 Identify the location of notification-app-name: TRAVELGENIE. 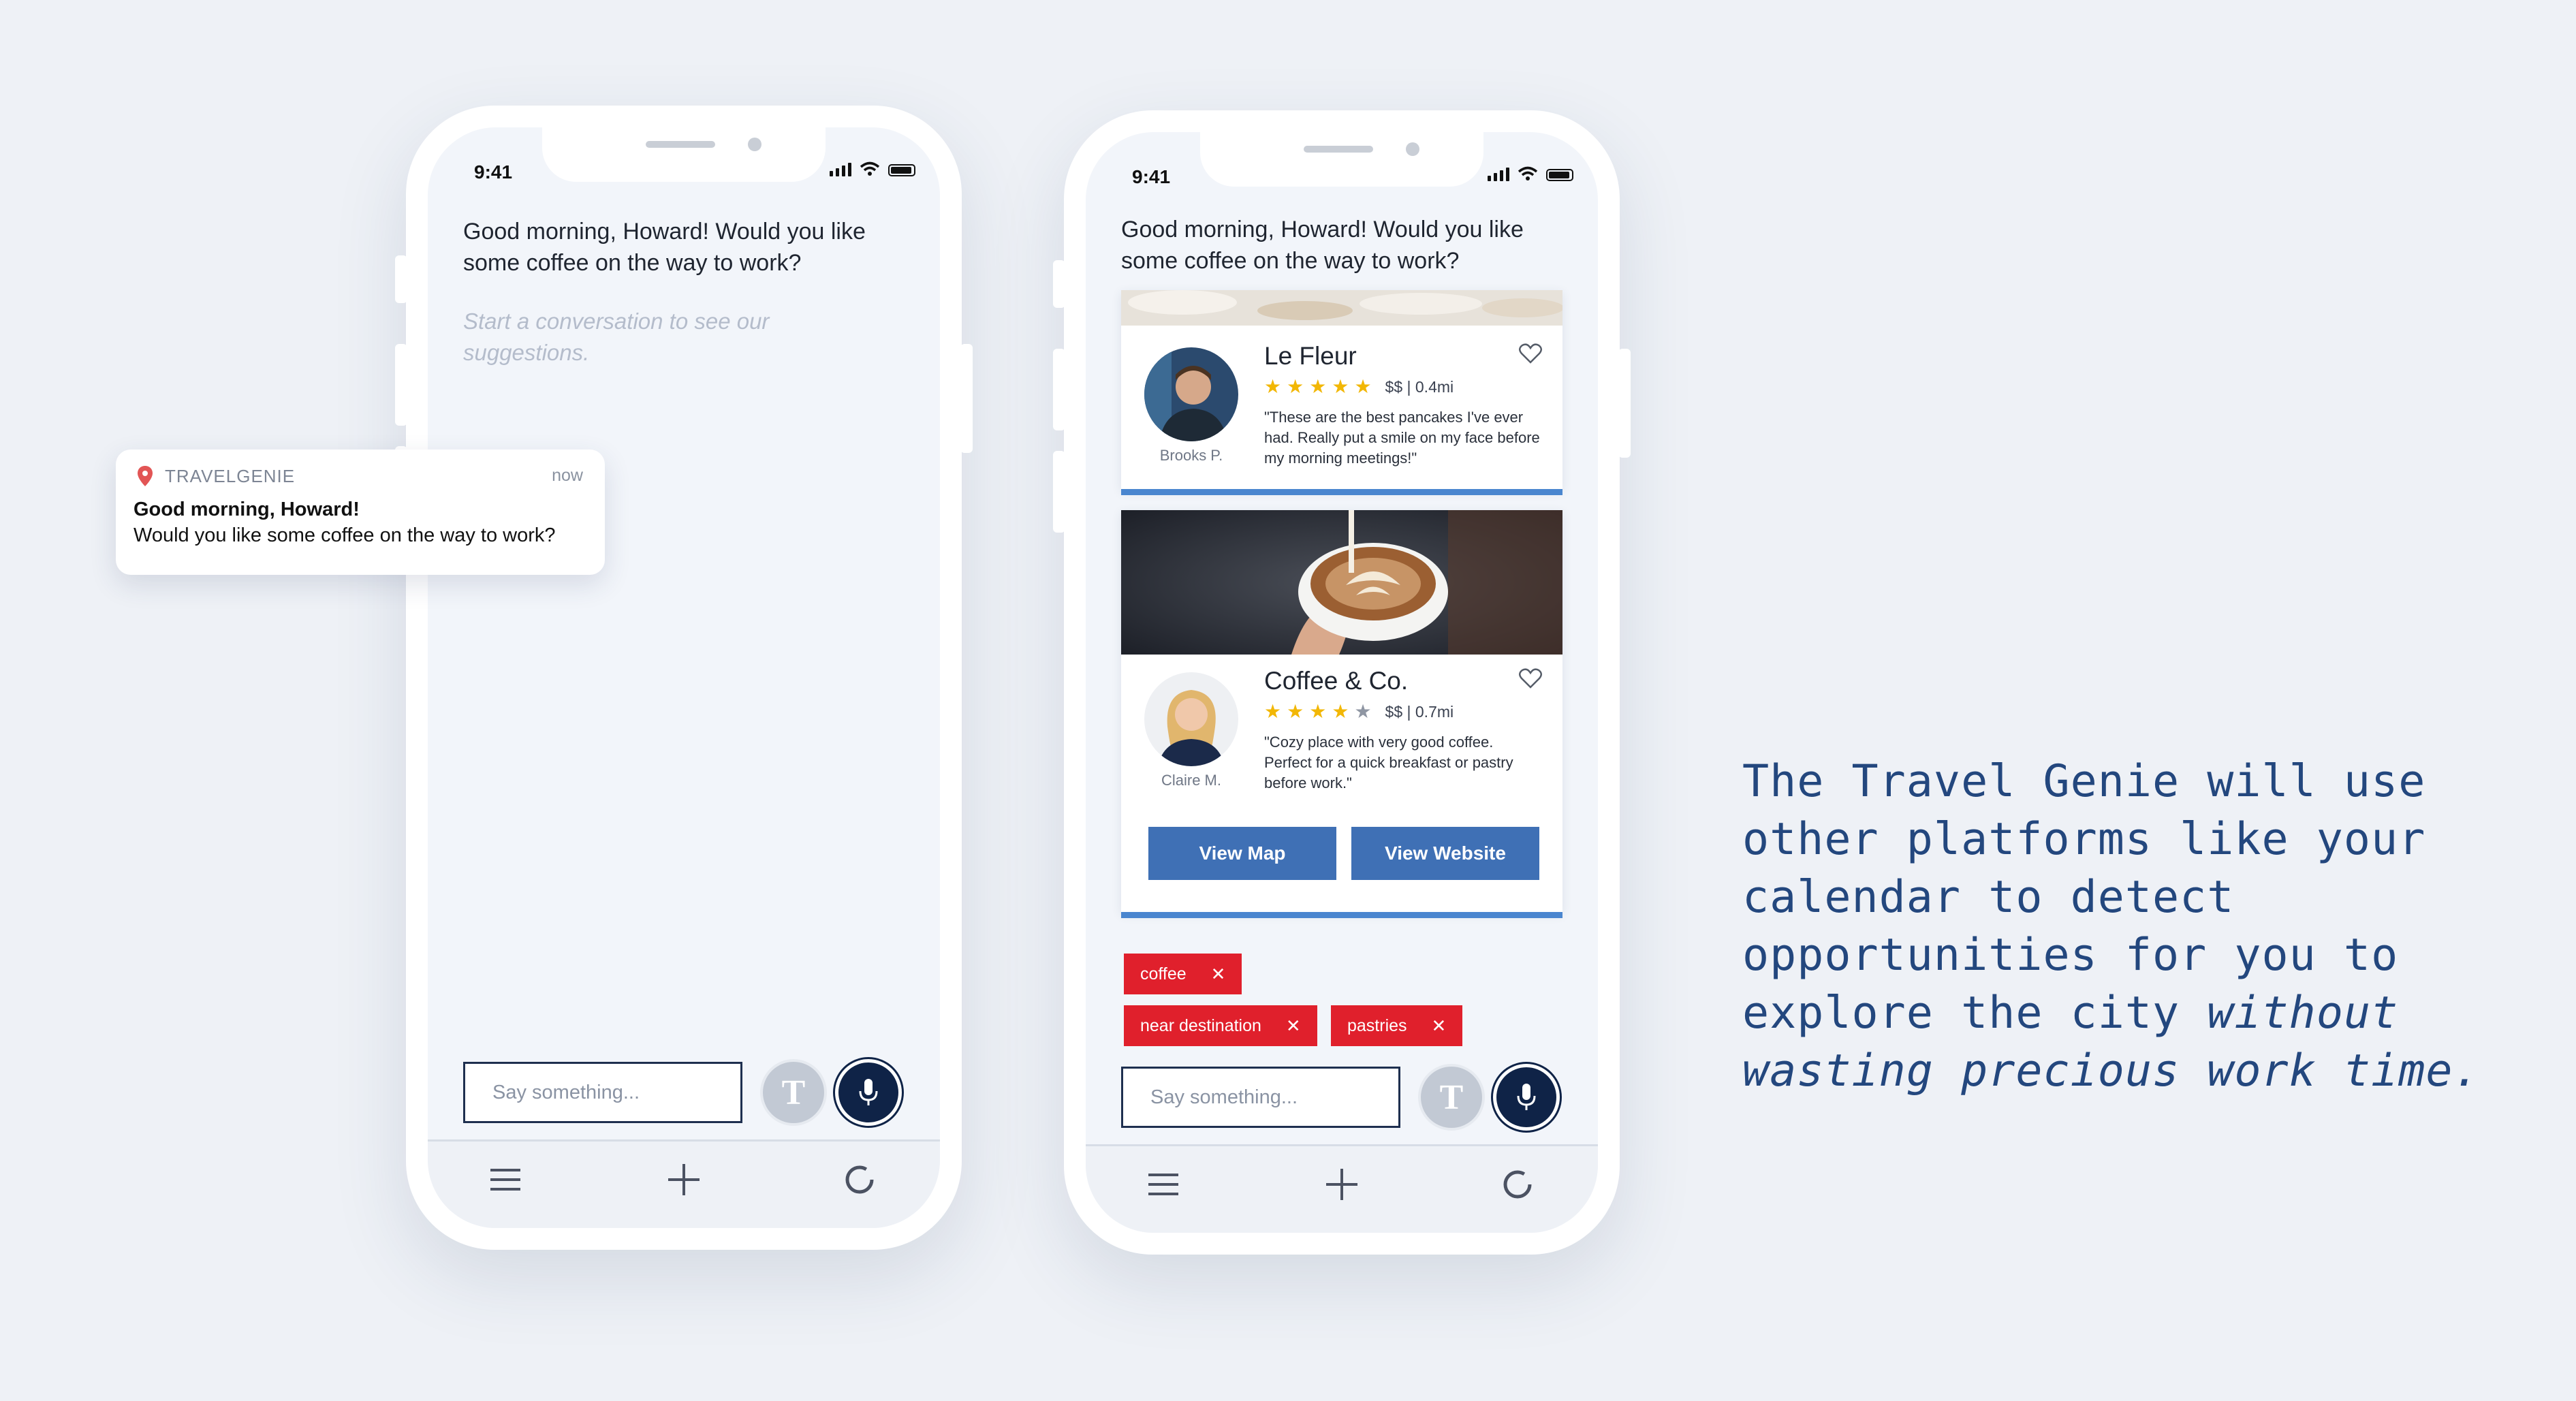
(230, 476).